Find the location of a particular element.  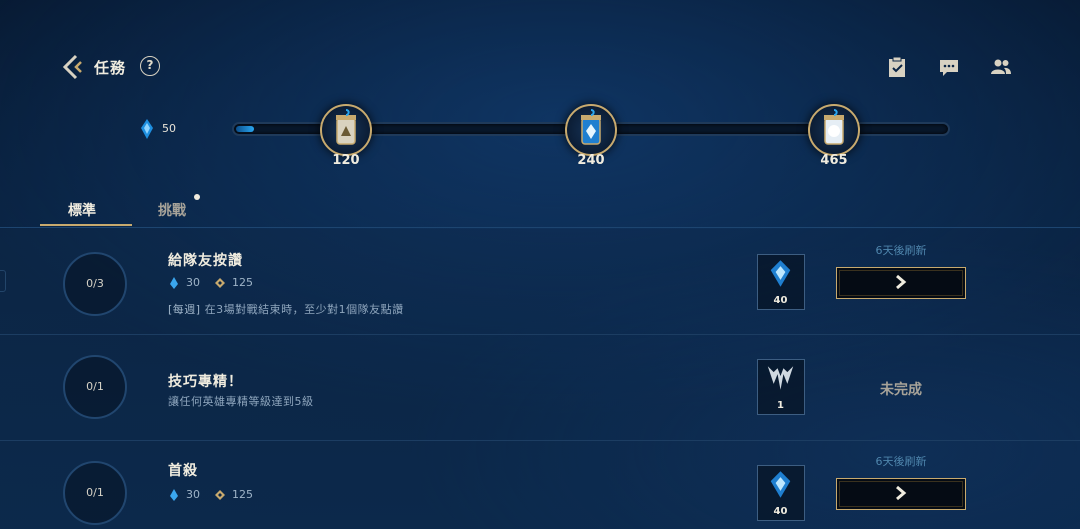

quest-description: [每週] 在3場對戰結束時，至少對1個隊友點讚 is located at coordinates (286, 309).